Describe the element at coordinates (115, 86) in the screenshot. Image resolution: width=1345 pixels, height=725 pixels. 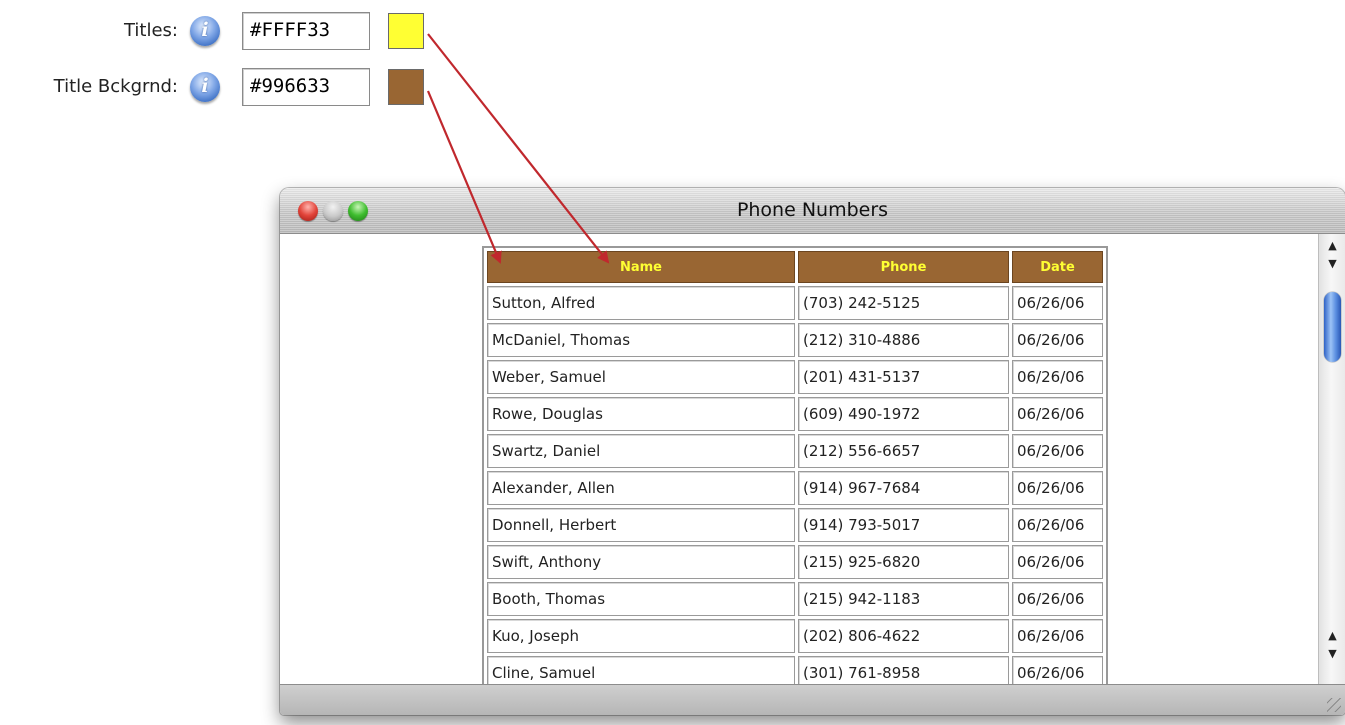
I see `title-background-label: Title Bckgrnd:` at that location.